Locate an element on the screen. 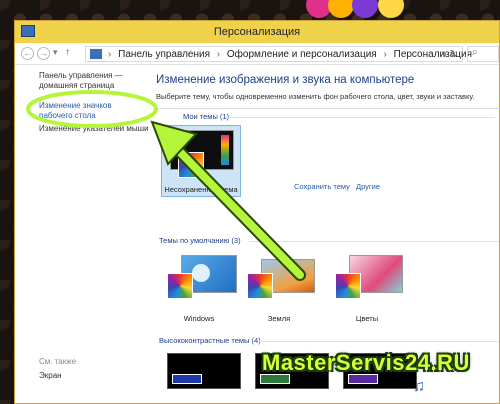  history-dropdown-icon: ▾ is located at coordinates (55, 52).